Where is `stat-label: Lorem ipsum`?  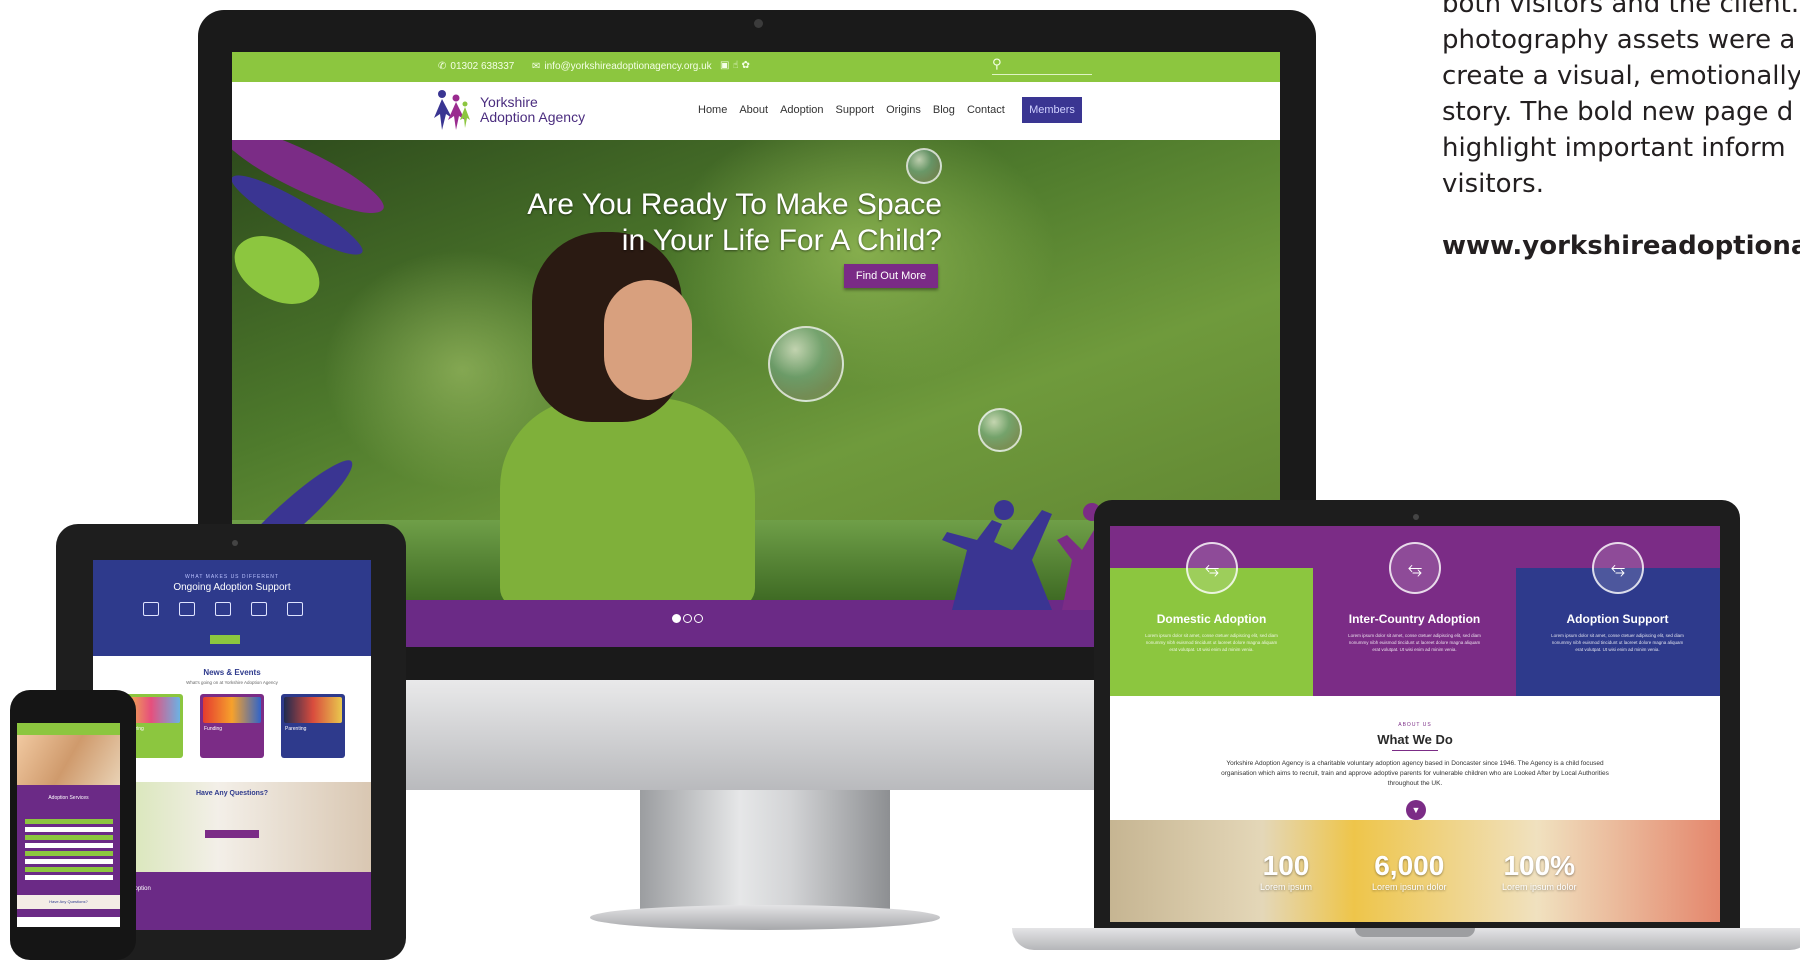
stat-label: Lorem ipsum is located at coordinates (1286, 887).